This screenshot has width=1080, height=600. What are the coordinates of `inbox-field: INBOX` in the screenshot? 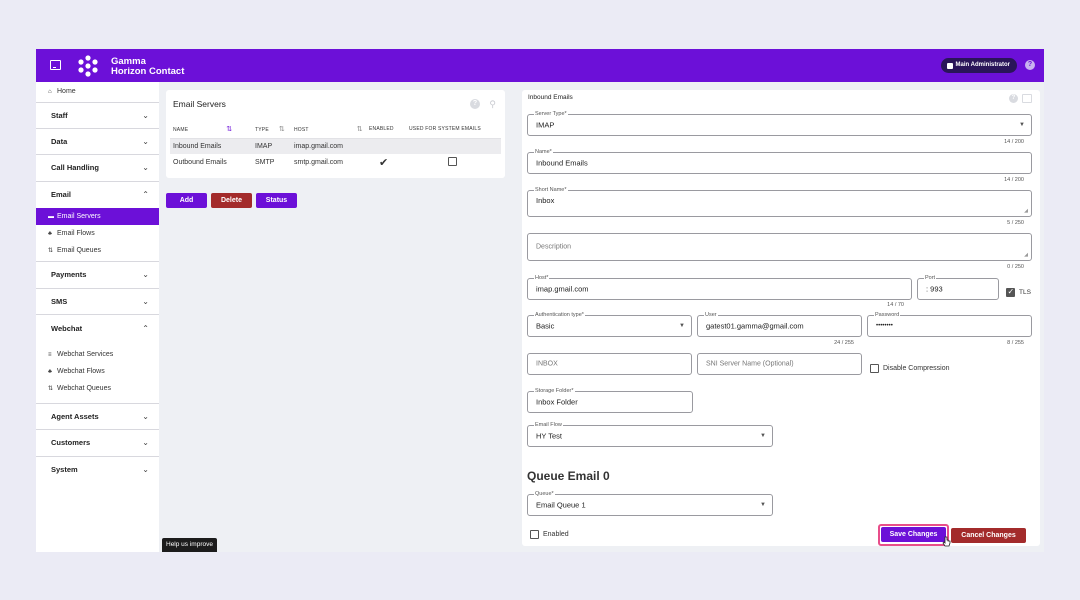 It's located at (609, 364).